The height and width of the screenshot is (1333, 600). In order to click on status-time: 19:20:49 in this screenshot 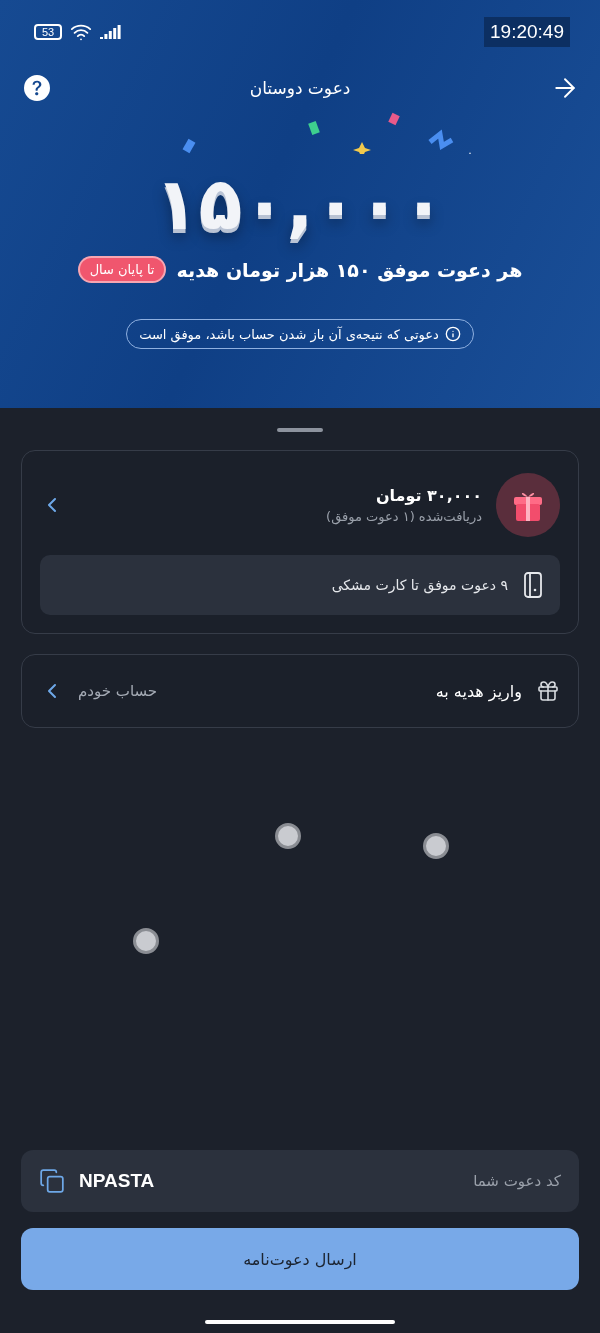, I will do `click(527, 32)`.